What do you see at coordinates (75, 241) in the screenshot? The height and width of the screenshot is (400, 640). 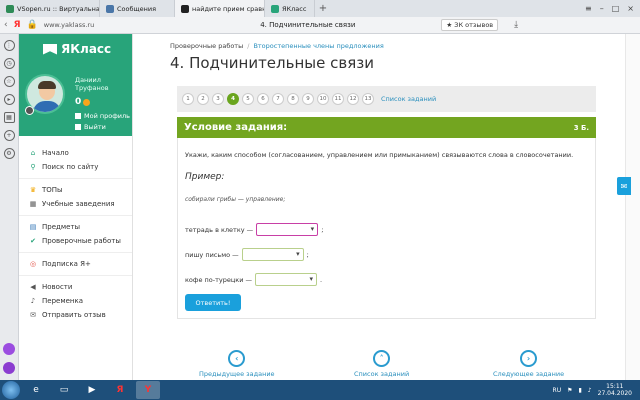 I see `menu-item-tests: ✔ Проверочные работы` at bounding box center [75, 241].